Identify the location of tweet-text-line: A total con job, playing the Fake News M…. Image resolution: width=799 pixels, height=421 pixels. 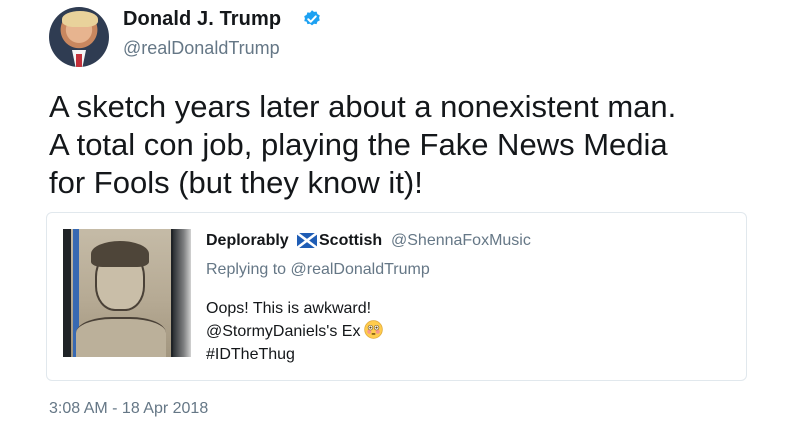
(358, 144).